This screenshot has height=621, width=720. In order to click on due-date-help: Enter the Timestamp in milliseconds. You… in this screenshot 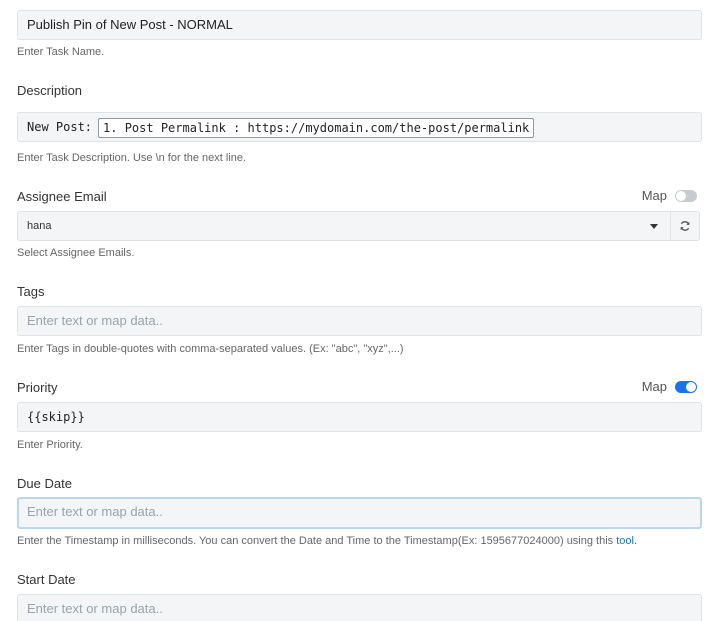, I will do `click(327, 541)`.